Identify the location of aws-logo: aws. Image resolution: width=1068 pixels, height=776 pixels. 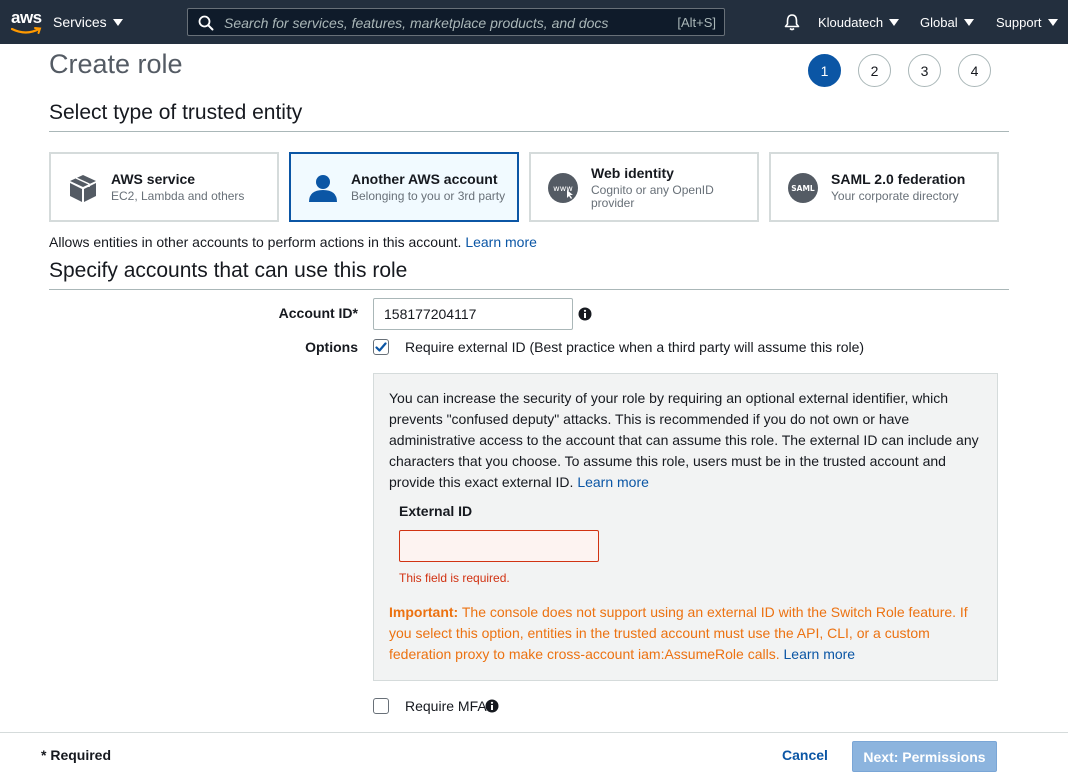
(27, 23).